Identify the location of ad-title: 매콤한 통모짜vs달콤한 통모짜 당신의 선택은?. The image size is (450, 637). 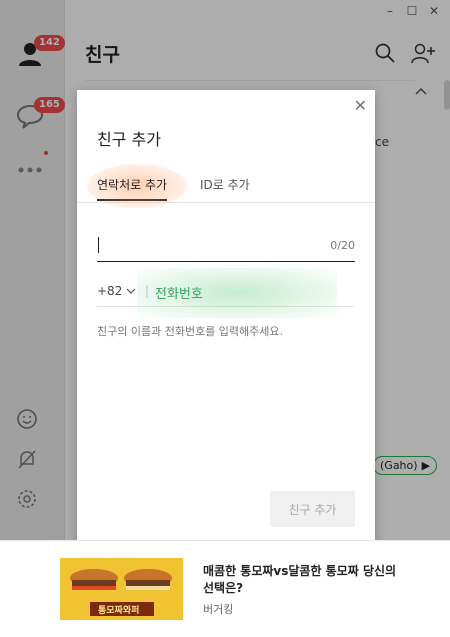
(303, 580).